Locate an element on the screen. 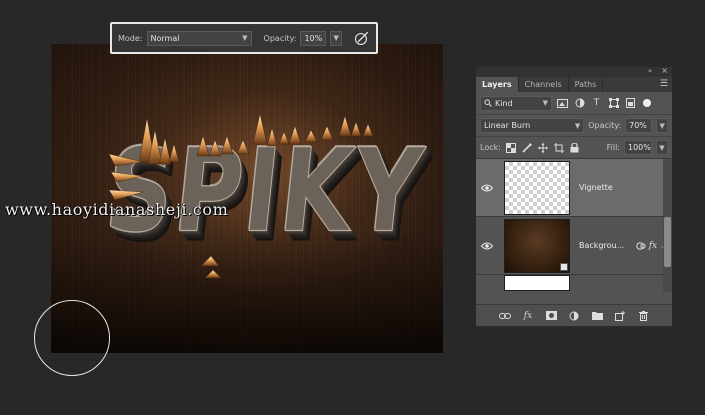  layer-list: Vignette Backgrou... fx ⌄ is located at coordinates (574, 225).